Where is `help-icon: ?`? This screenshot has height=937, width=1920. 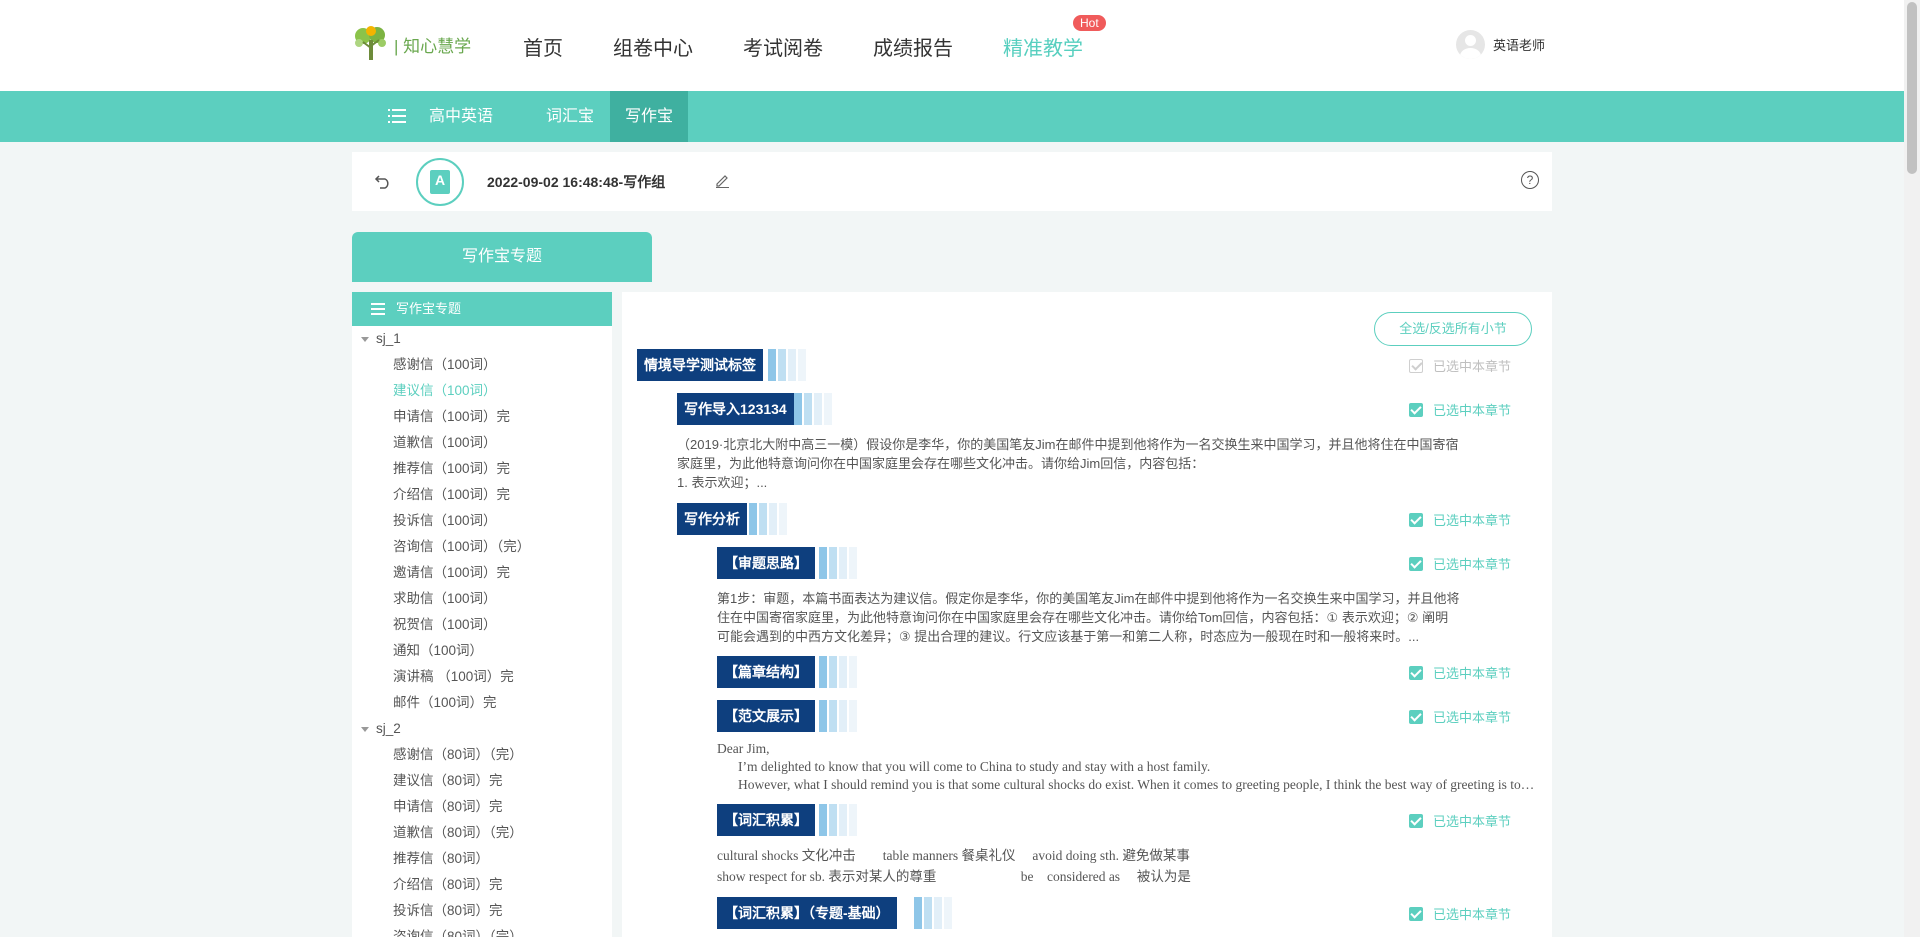 help-icon: ? is located at coordinates (1530, 180).